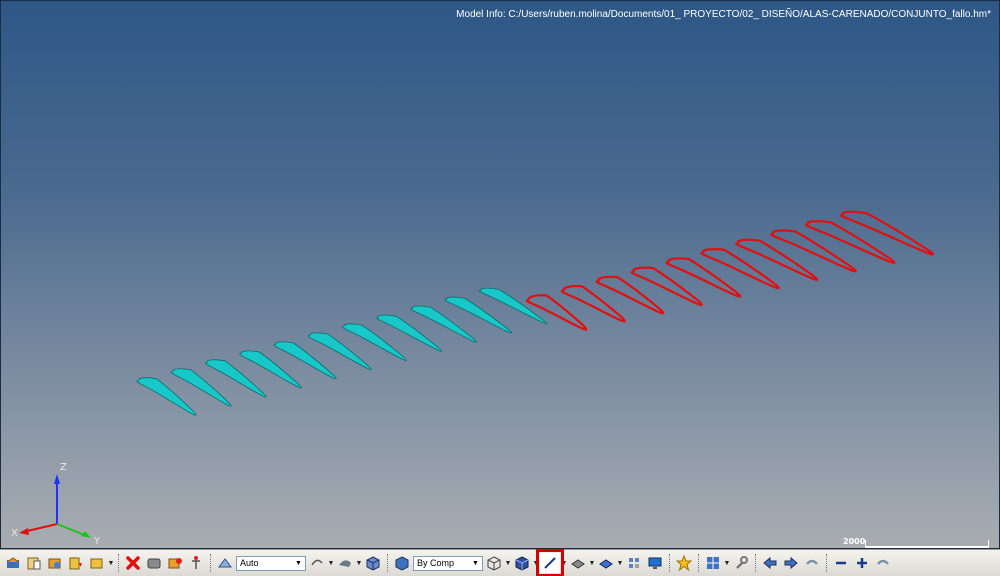  Describe the element at coordinates (564, 563) in the screenshot. I see `line-display-dropdown: ▼` at that location.